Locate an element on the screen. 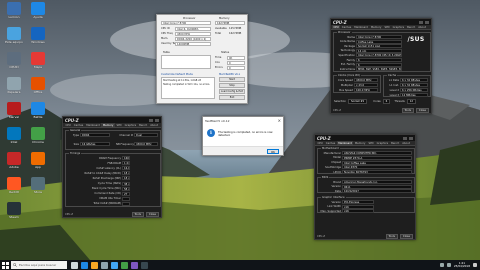 This screenshot has width=480, height=270. row-value: Intel Core i7 8700 is located at coordinates (379, 37).